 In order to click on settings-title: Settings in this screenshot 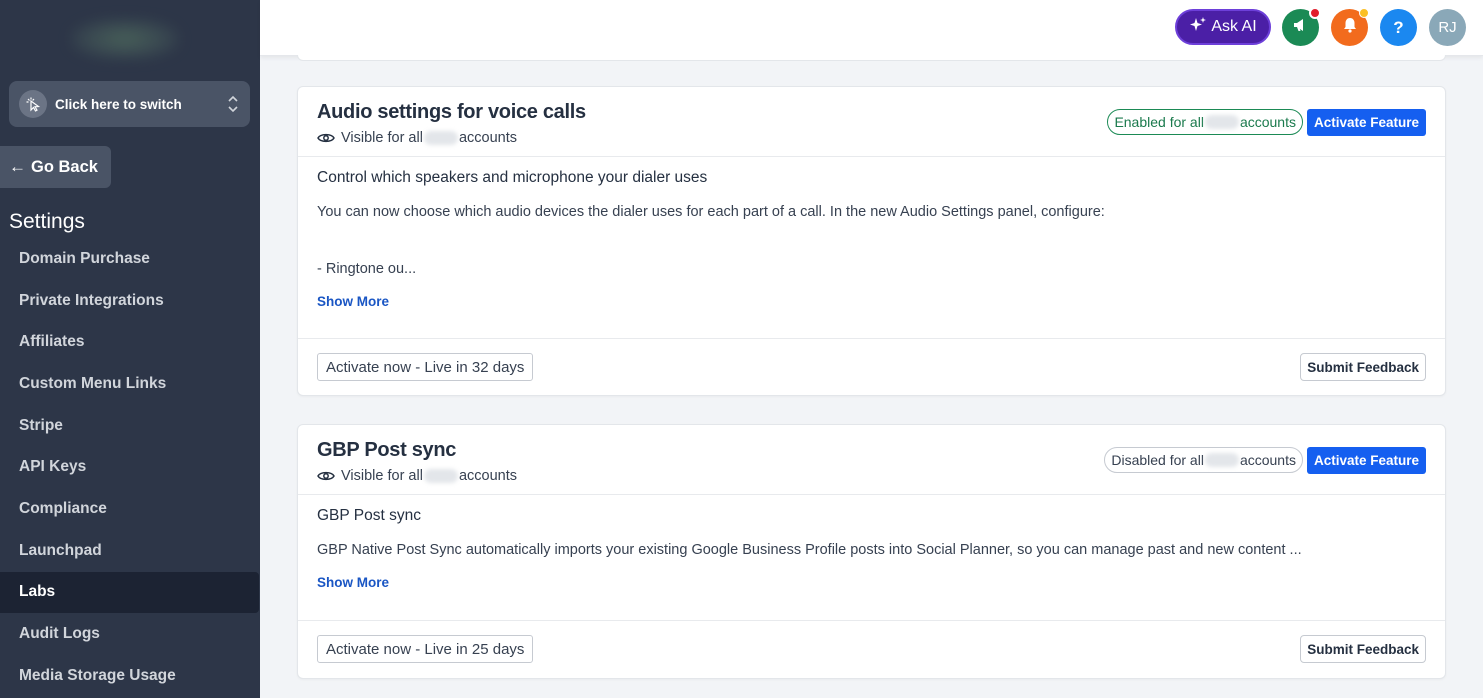, I will do `click(47, 221)`.